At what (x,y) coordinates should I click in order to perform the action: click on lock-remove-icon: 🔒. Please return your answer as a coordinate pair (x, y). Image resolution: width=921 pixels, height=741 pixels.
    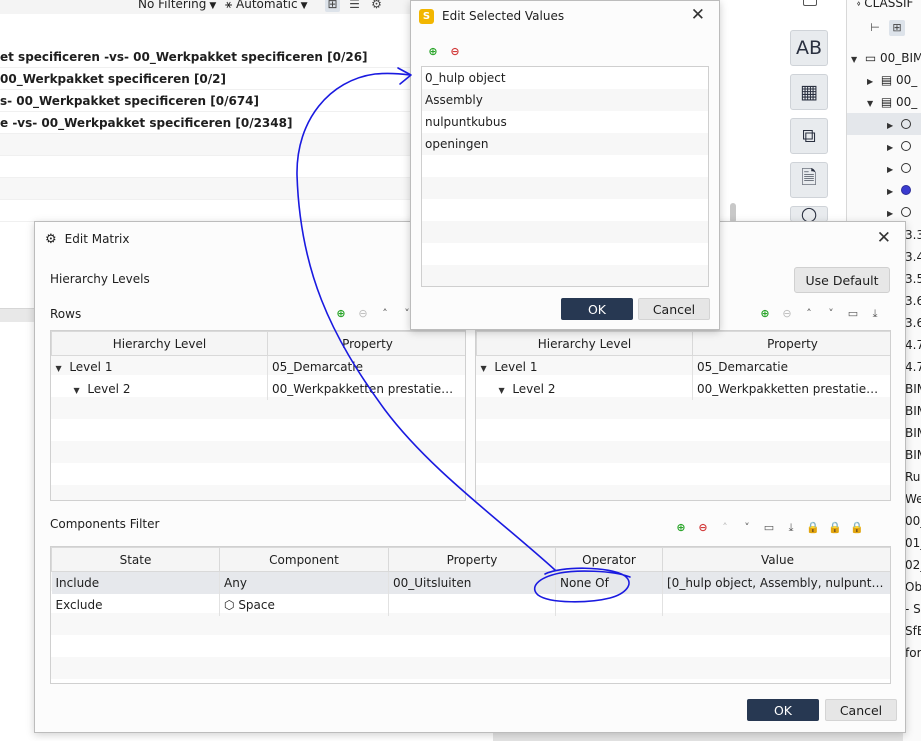
    Looking at the image, I should click on (857, 528).